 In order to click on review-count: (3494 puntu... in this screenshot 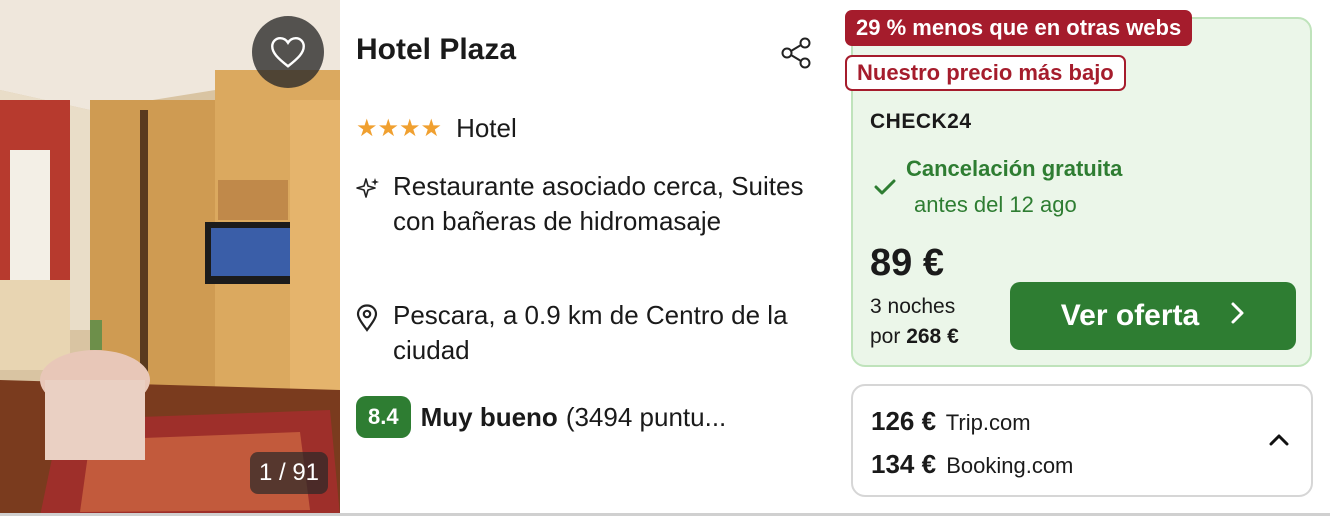, I will do `click(646, 416)`.